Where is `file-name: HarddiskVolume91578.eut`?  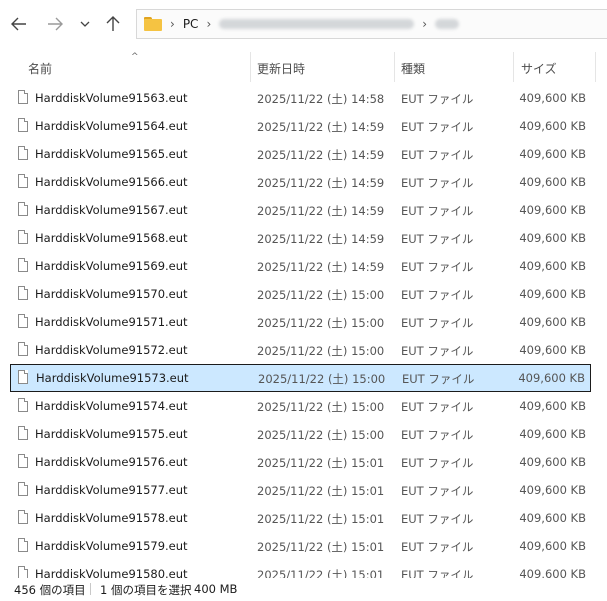
file-name: HarddiskVolume91578.eut is located at coordinates (111, 518).